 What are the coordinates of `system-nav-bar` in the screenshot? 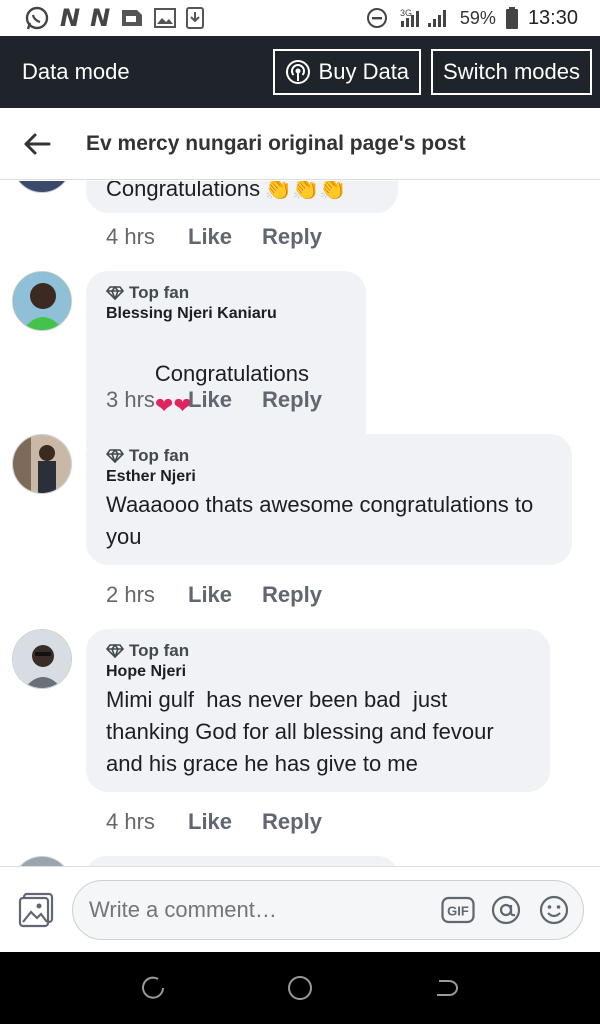 It's located at (300, 988).